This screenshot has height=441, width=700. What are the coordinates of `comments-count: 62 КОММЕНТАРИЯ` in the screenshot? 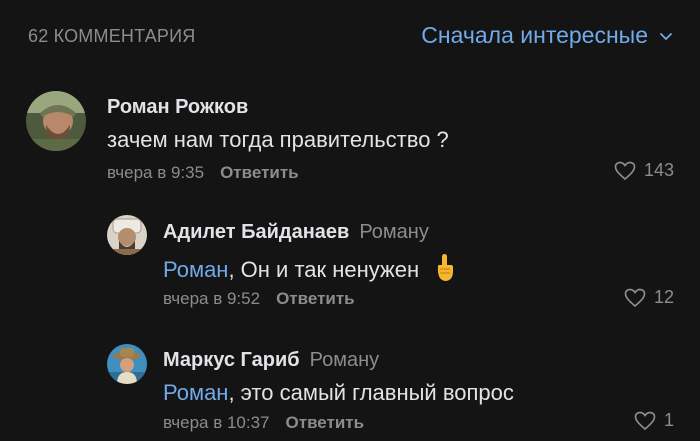 It's located at (112, 36).